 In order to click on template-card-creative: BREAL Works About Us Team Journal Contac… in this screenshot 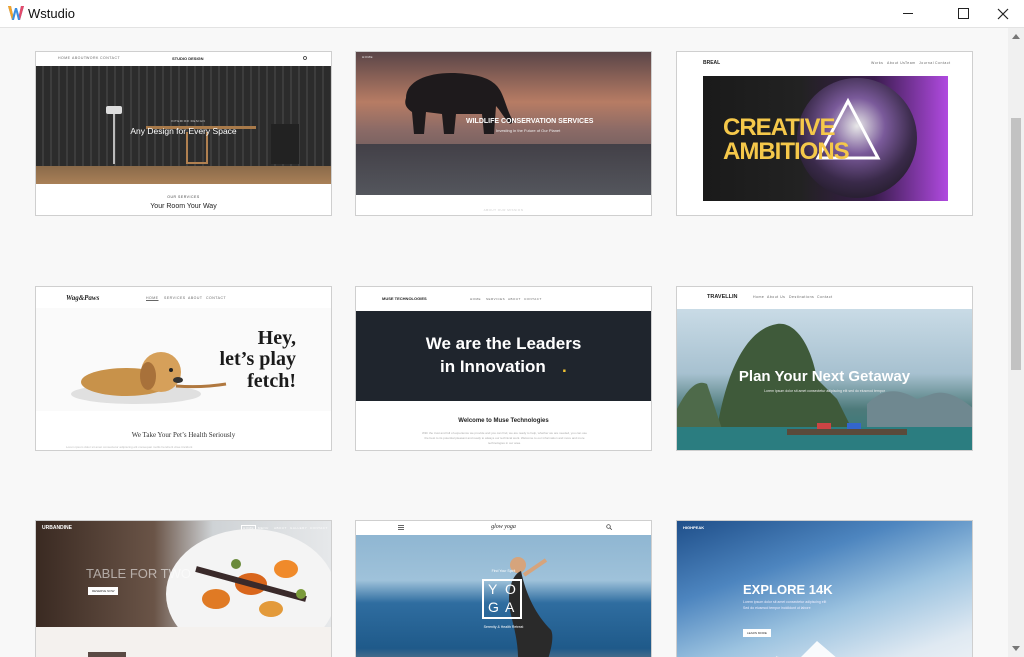, I will do `click(824, 133)`.